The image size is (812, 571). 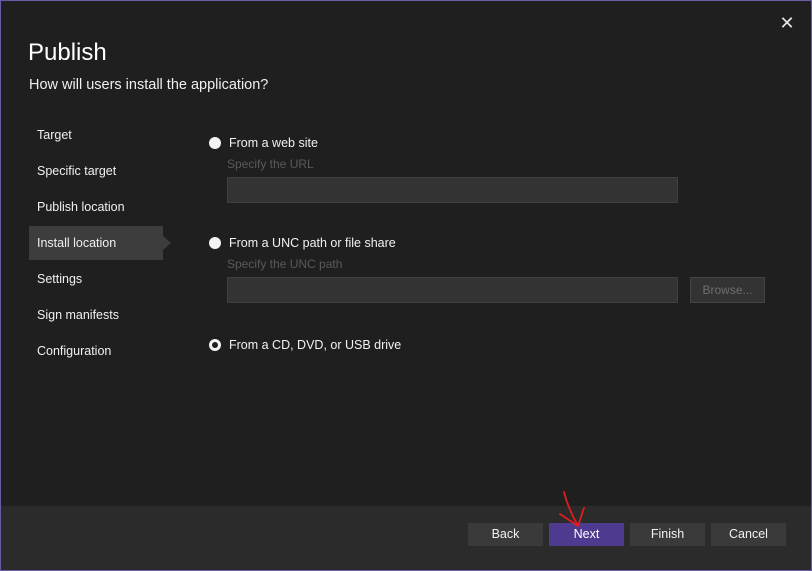 I want to click on radio-row-cd-dvd-usb: From a CD, DVD, or USB drive, so click(x=305, y=345).